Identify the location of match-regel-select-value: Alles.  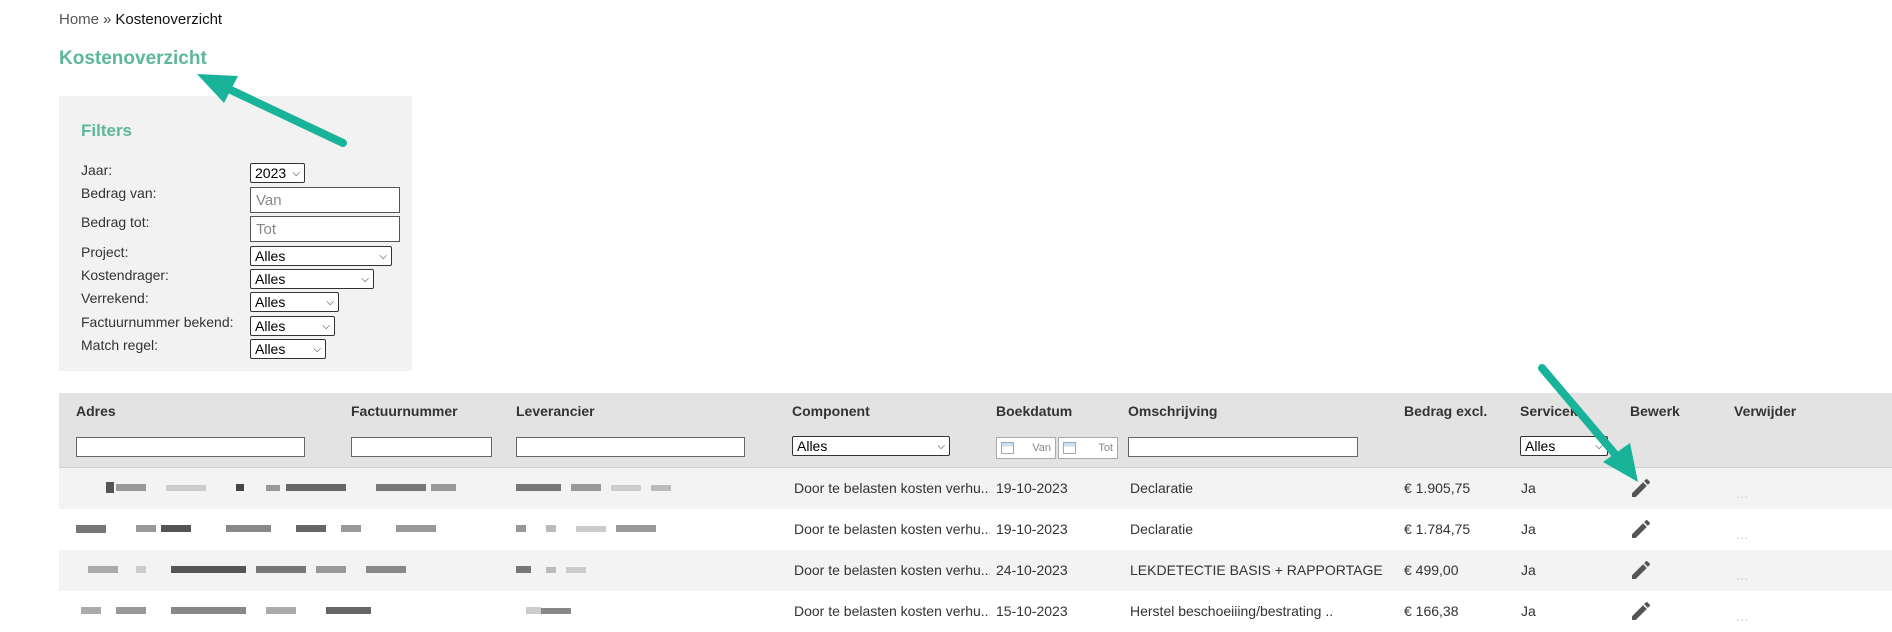
(270, 349).